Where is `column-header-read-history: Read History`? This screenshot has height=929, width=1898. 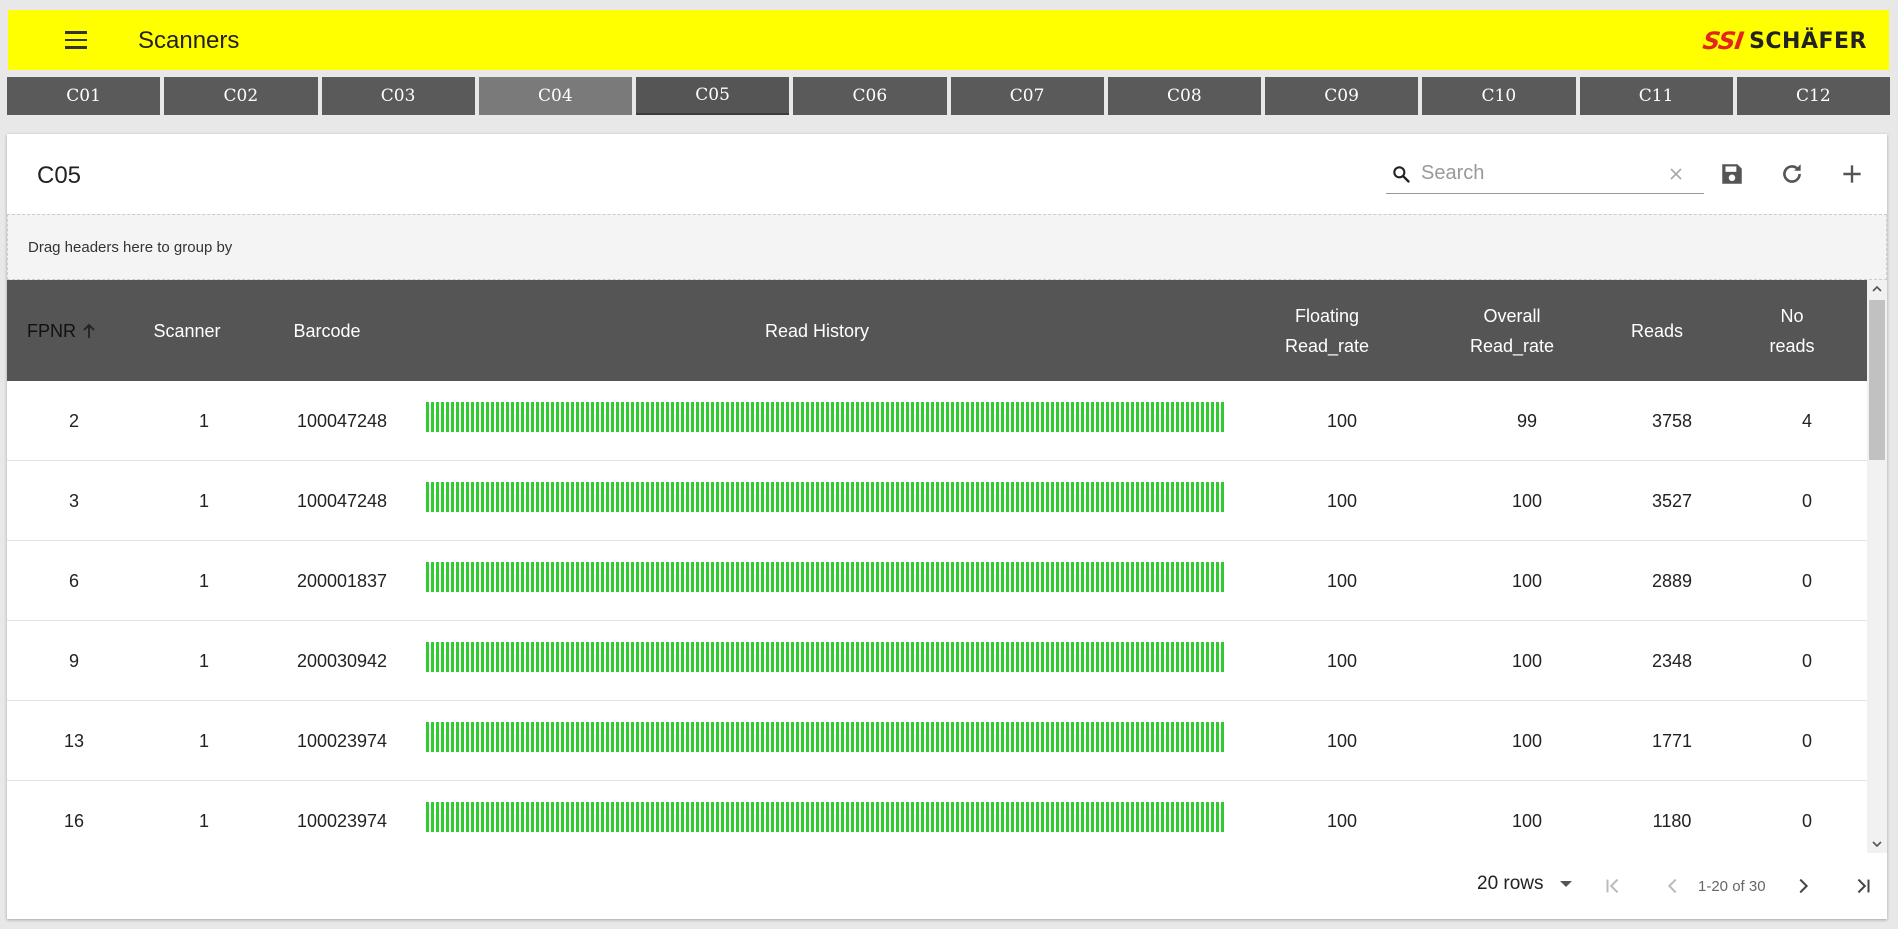
column-header-read-history: Read History is located at coordinates (817, 330).